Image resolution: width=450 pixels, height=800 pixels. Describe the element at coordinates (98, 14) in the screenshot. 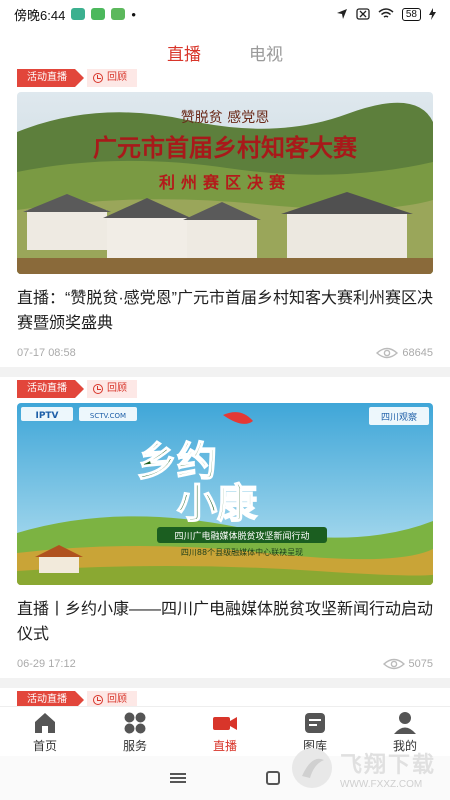

I see `wechat-notification-icon` at that location.